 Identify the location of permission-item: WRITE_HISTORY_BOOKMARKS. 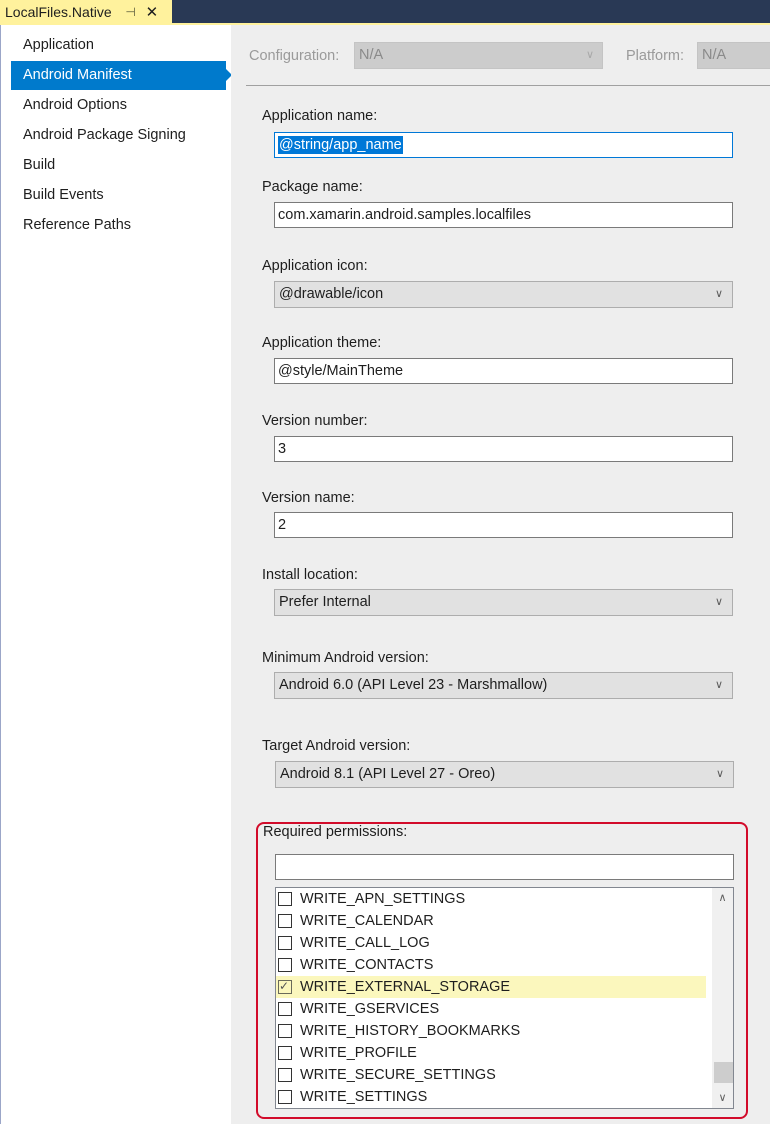
(491, 1031).